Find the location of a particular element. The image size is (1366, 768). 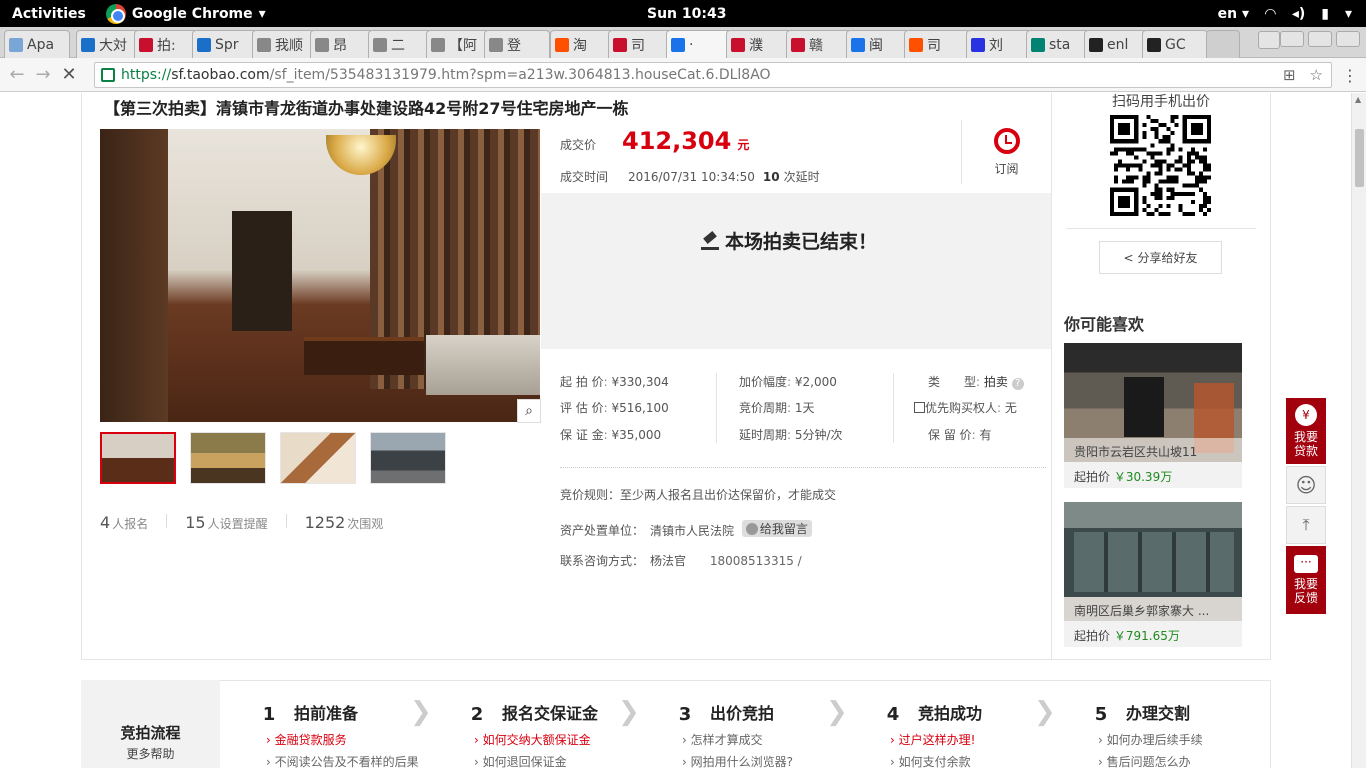

loan-button: ¥ 我要 贷款 is located at coordinates (1306, 431).